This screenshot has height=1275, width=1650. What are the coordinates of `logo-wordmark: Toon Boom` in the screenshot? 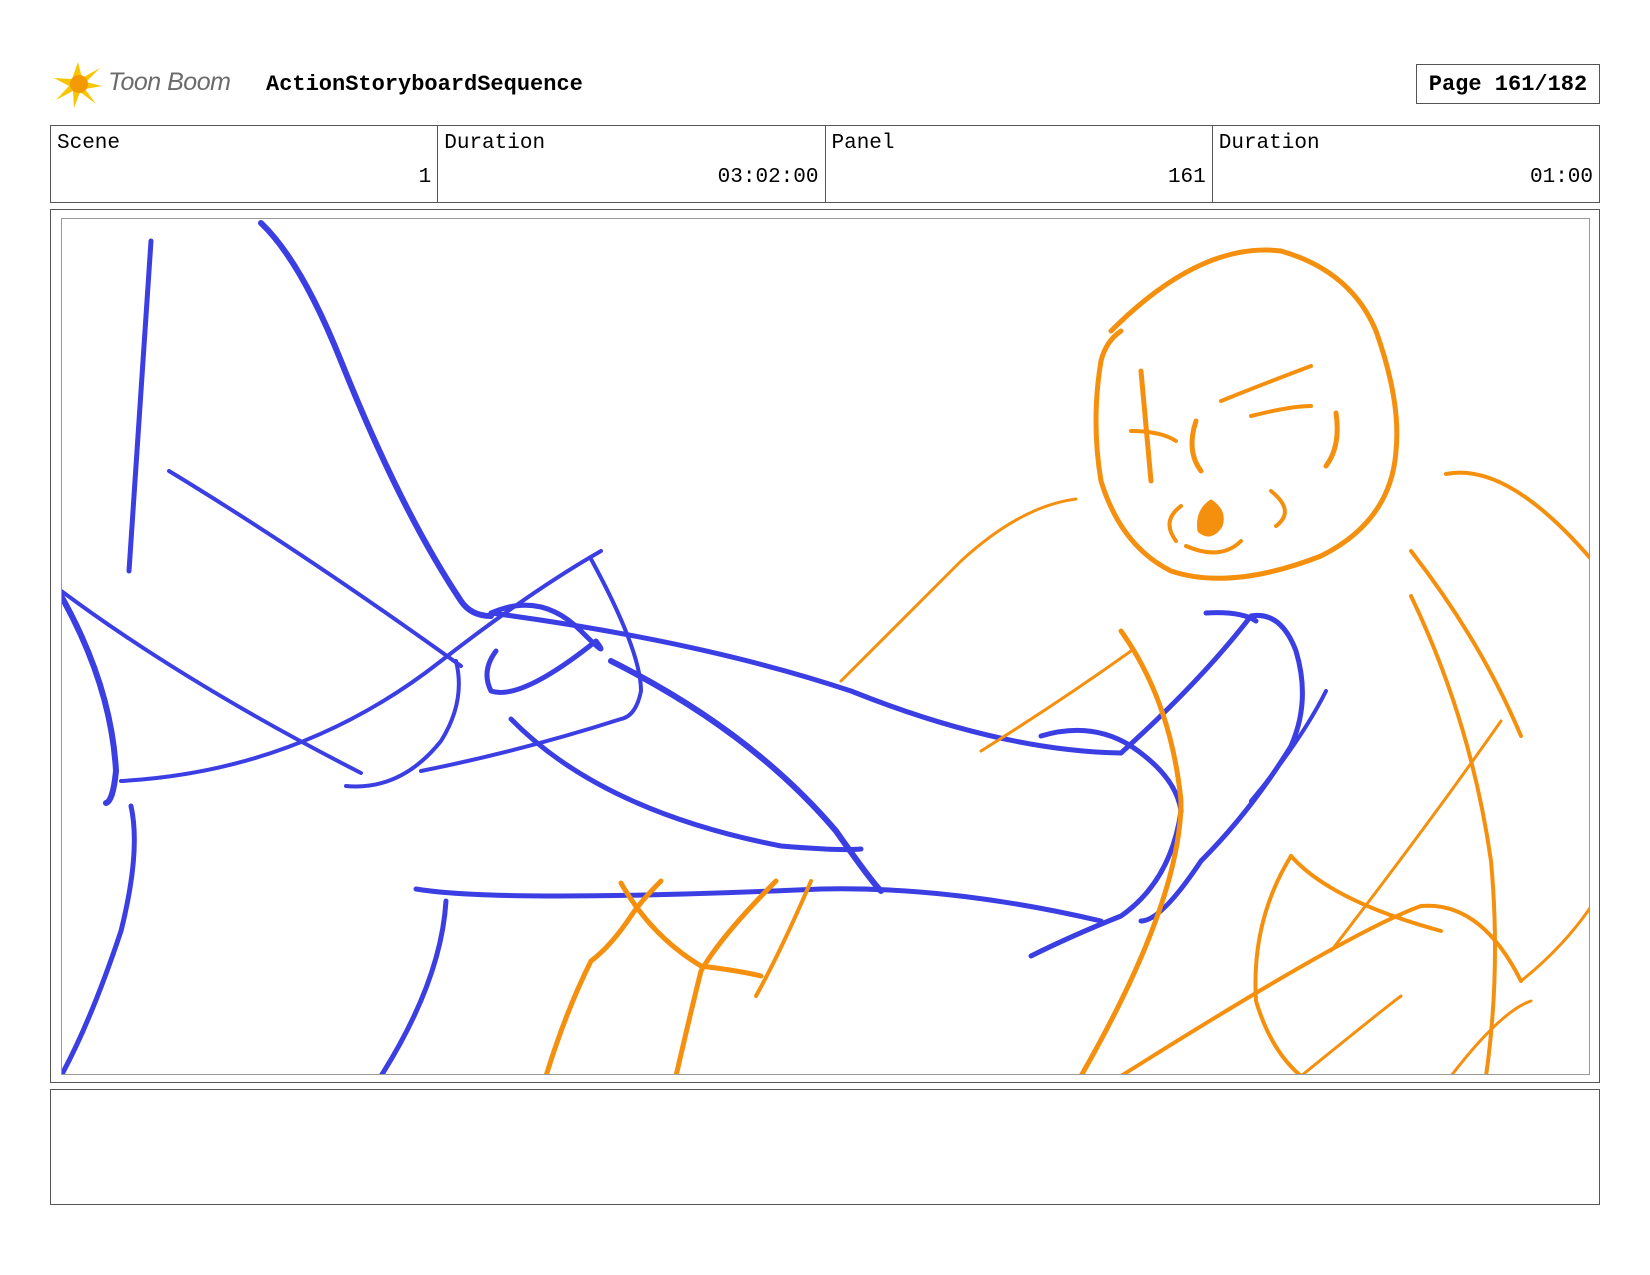 It's located at (169, 82).